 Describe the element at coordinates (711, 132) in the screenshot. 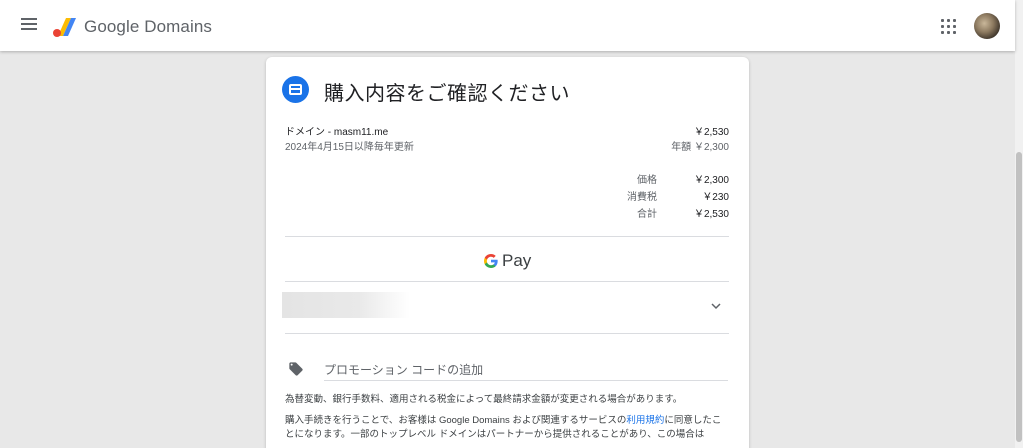

I see `domain-item-price: ￥2,530` at that location.